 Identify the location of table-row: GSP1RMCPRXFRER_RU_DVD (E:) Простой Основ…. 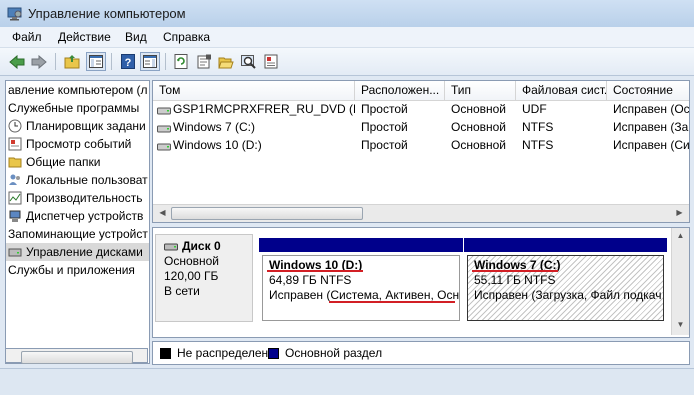
(421, 109).